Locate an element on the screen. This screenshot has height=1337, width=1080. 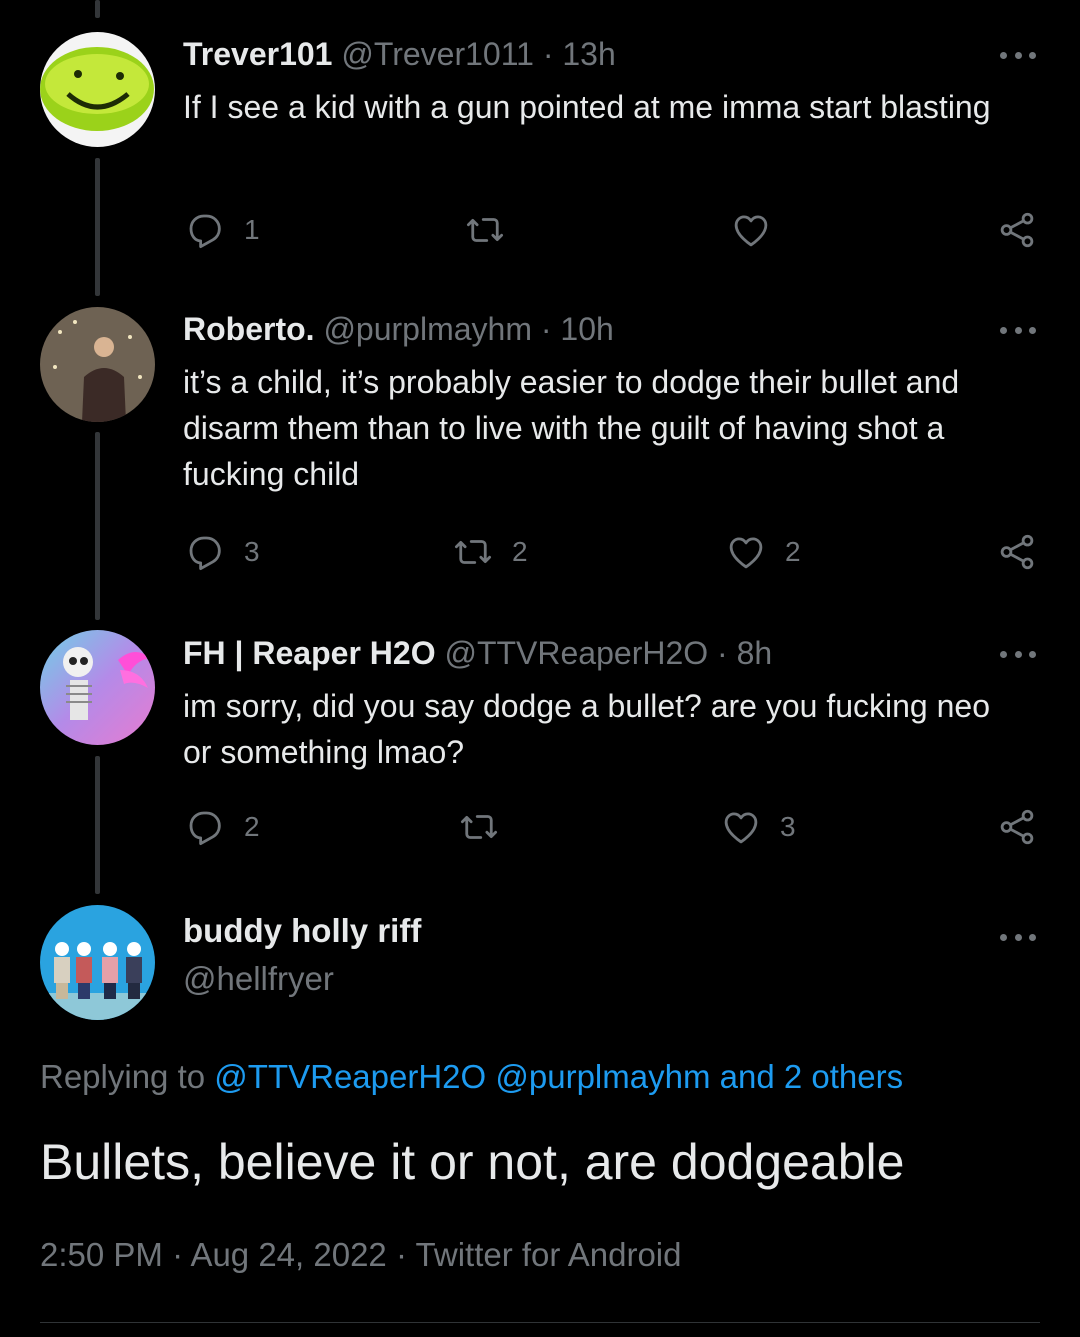
smiley-avatar-image is located at coordinates (97, 89).